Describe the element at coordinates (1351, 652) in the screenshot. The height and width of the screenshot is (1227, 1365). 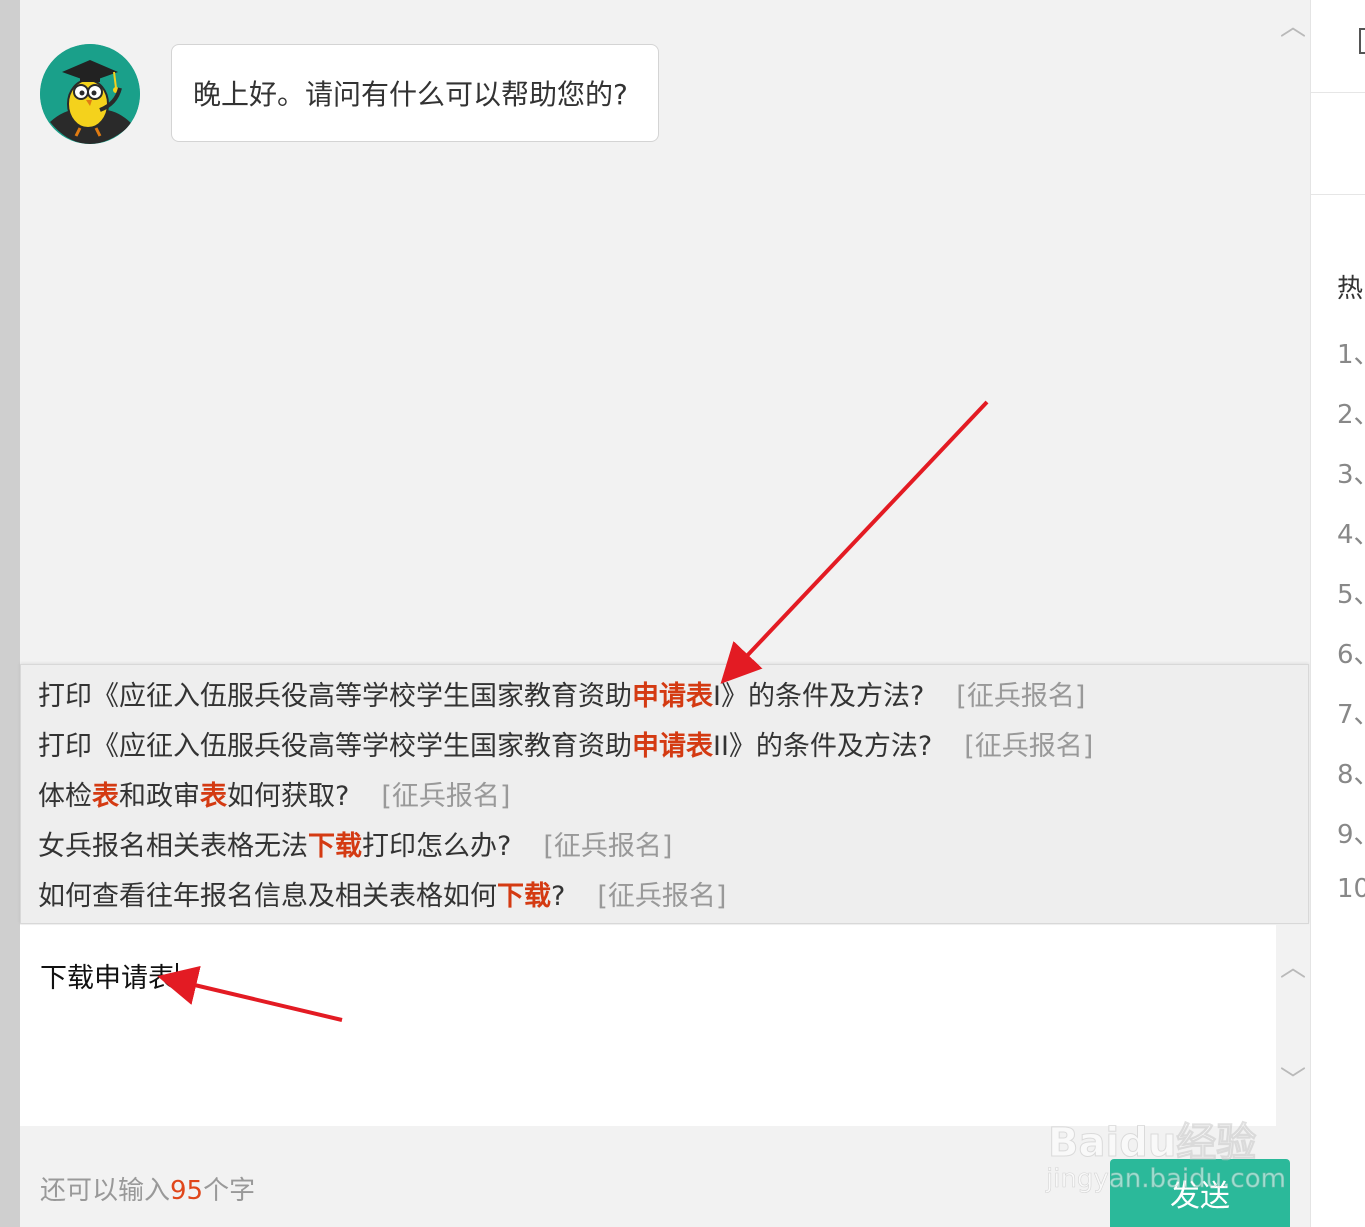
I see `hot-question-index: 6、` at that location.